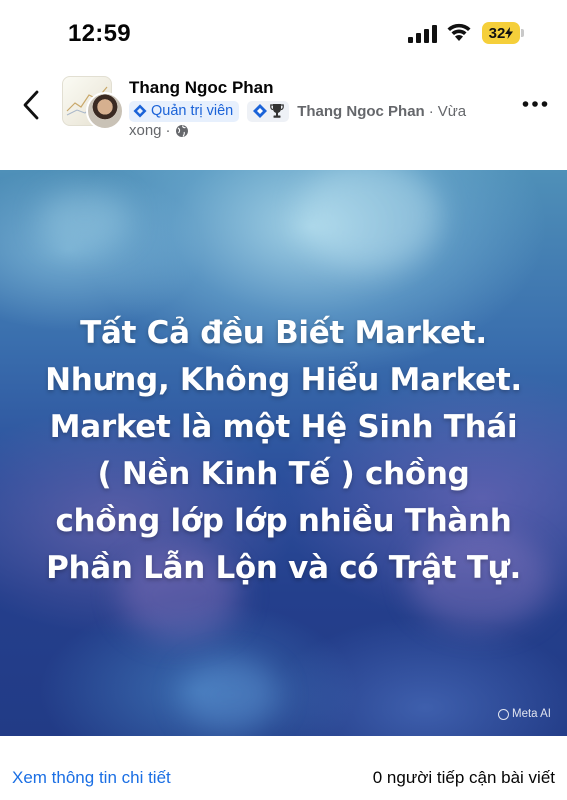 Image resolution: width=567 pixels, height=800 pixels. I want to click on author-name-repeat: Thang Ngoc Phan, so click(361, 111).